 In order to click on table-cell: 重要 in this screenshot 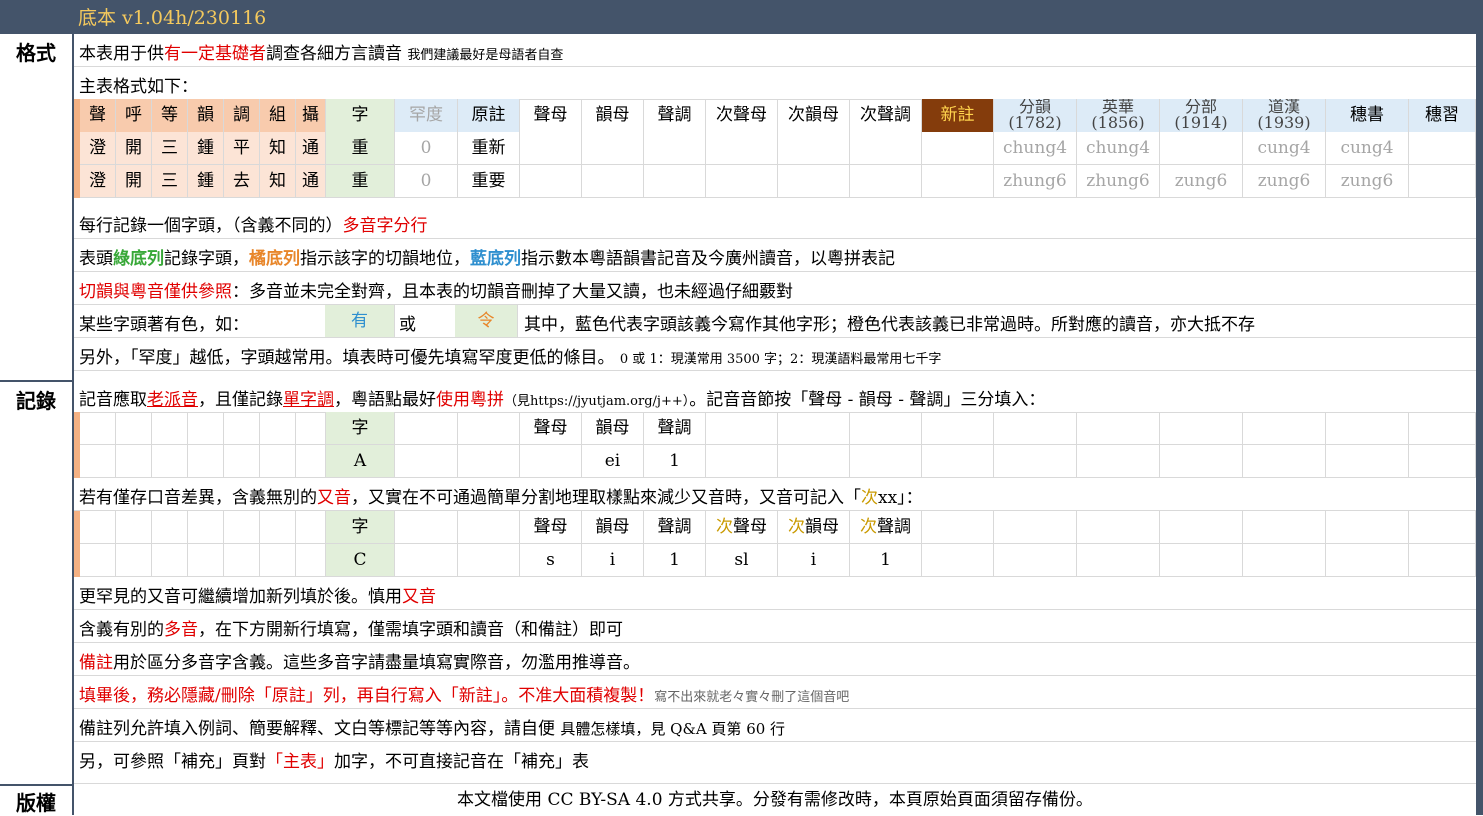, I will do `click(489, 181)`.